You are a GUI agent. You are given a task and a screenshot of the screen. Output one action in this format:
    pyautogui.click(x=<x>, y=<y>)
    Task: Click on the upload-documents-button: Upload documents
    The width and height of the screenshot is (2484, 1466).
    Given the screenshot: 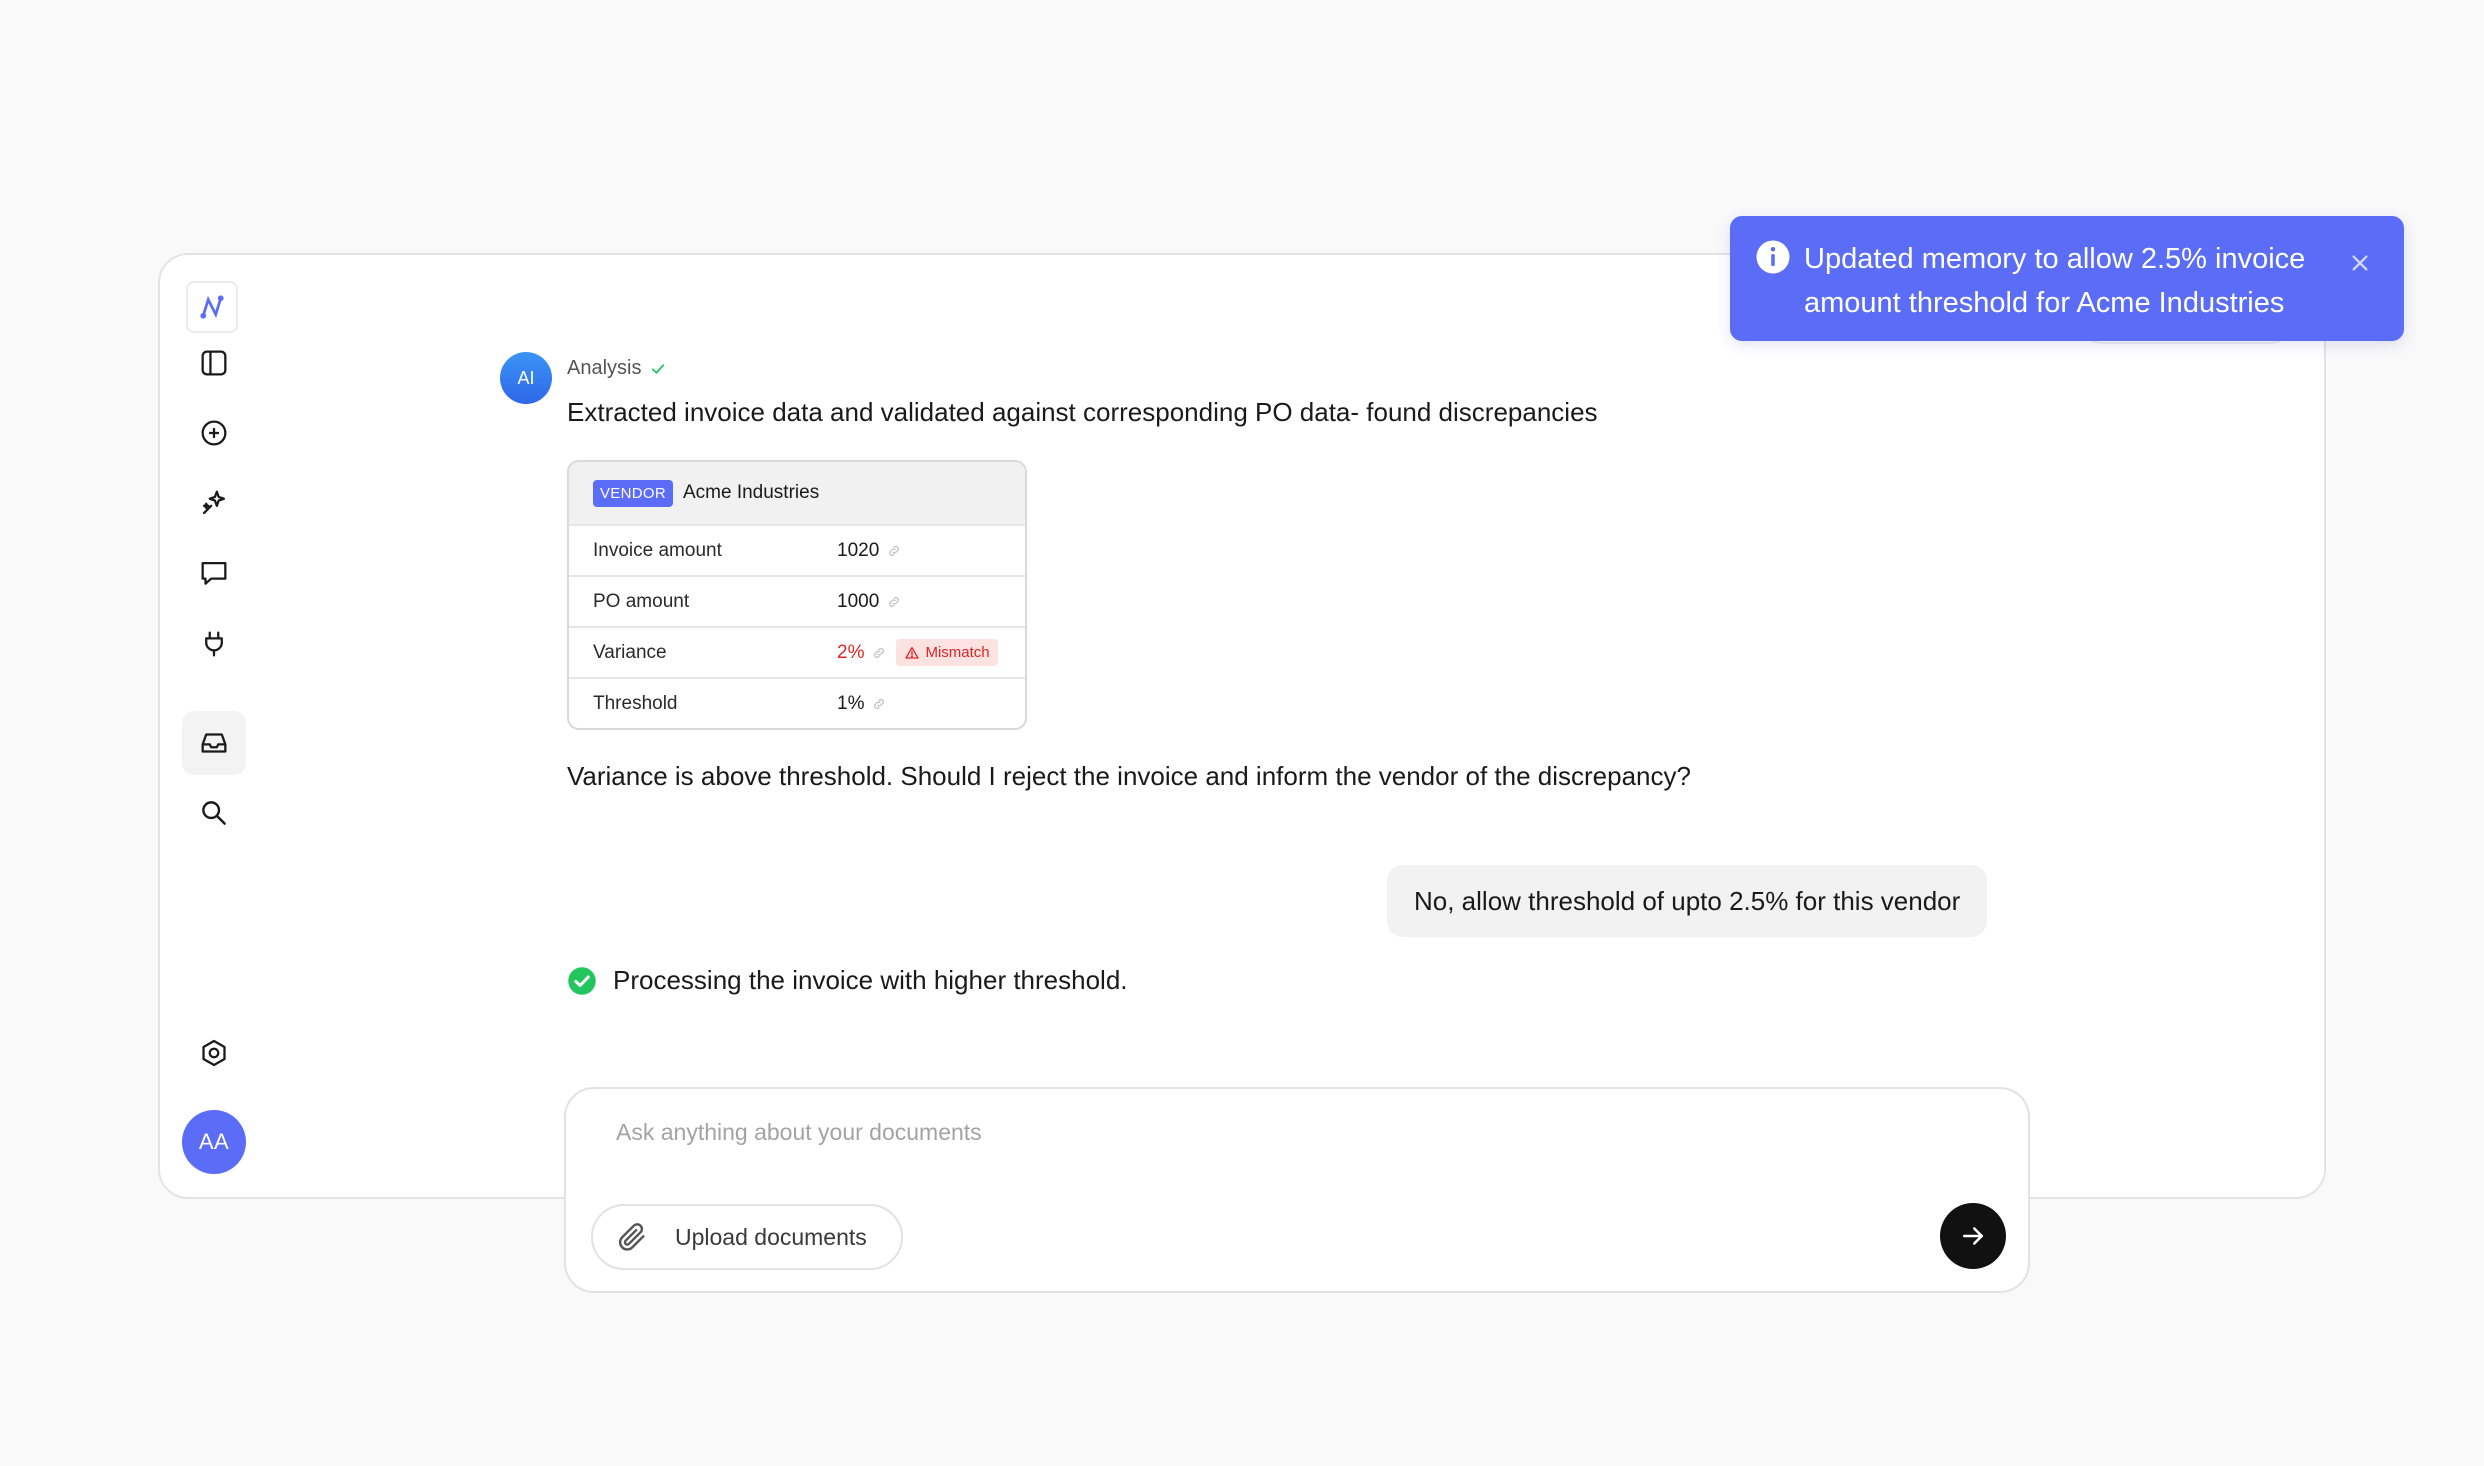 What is the action you would take?
    pyautogui.click(x=747, y=1237)
    